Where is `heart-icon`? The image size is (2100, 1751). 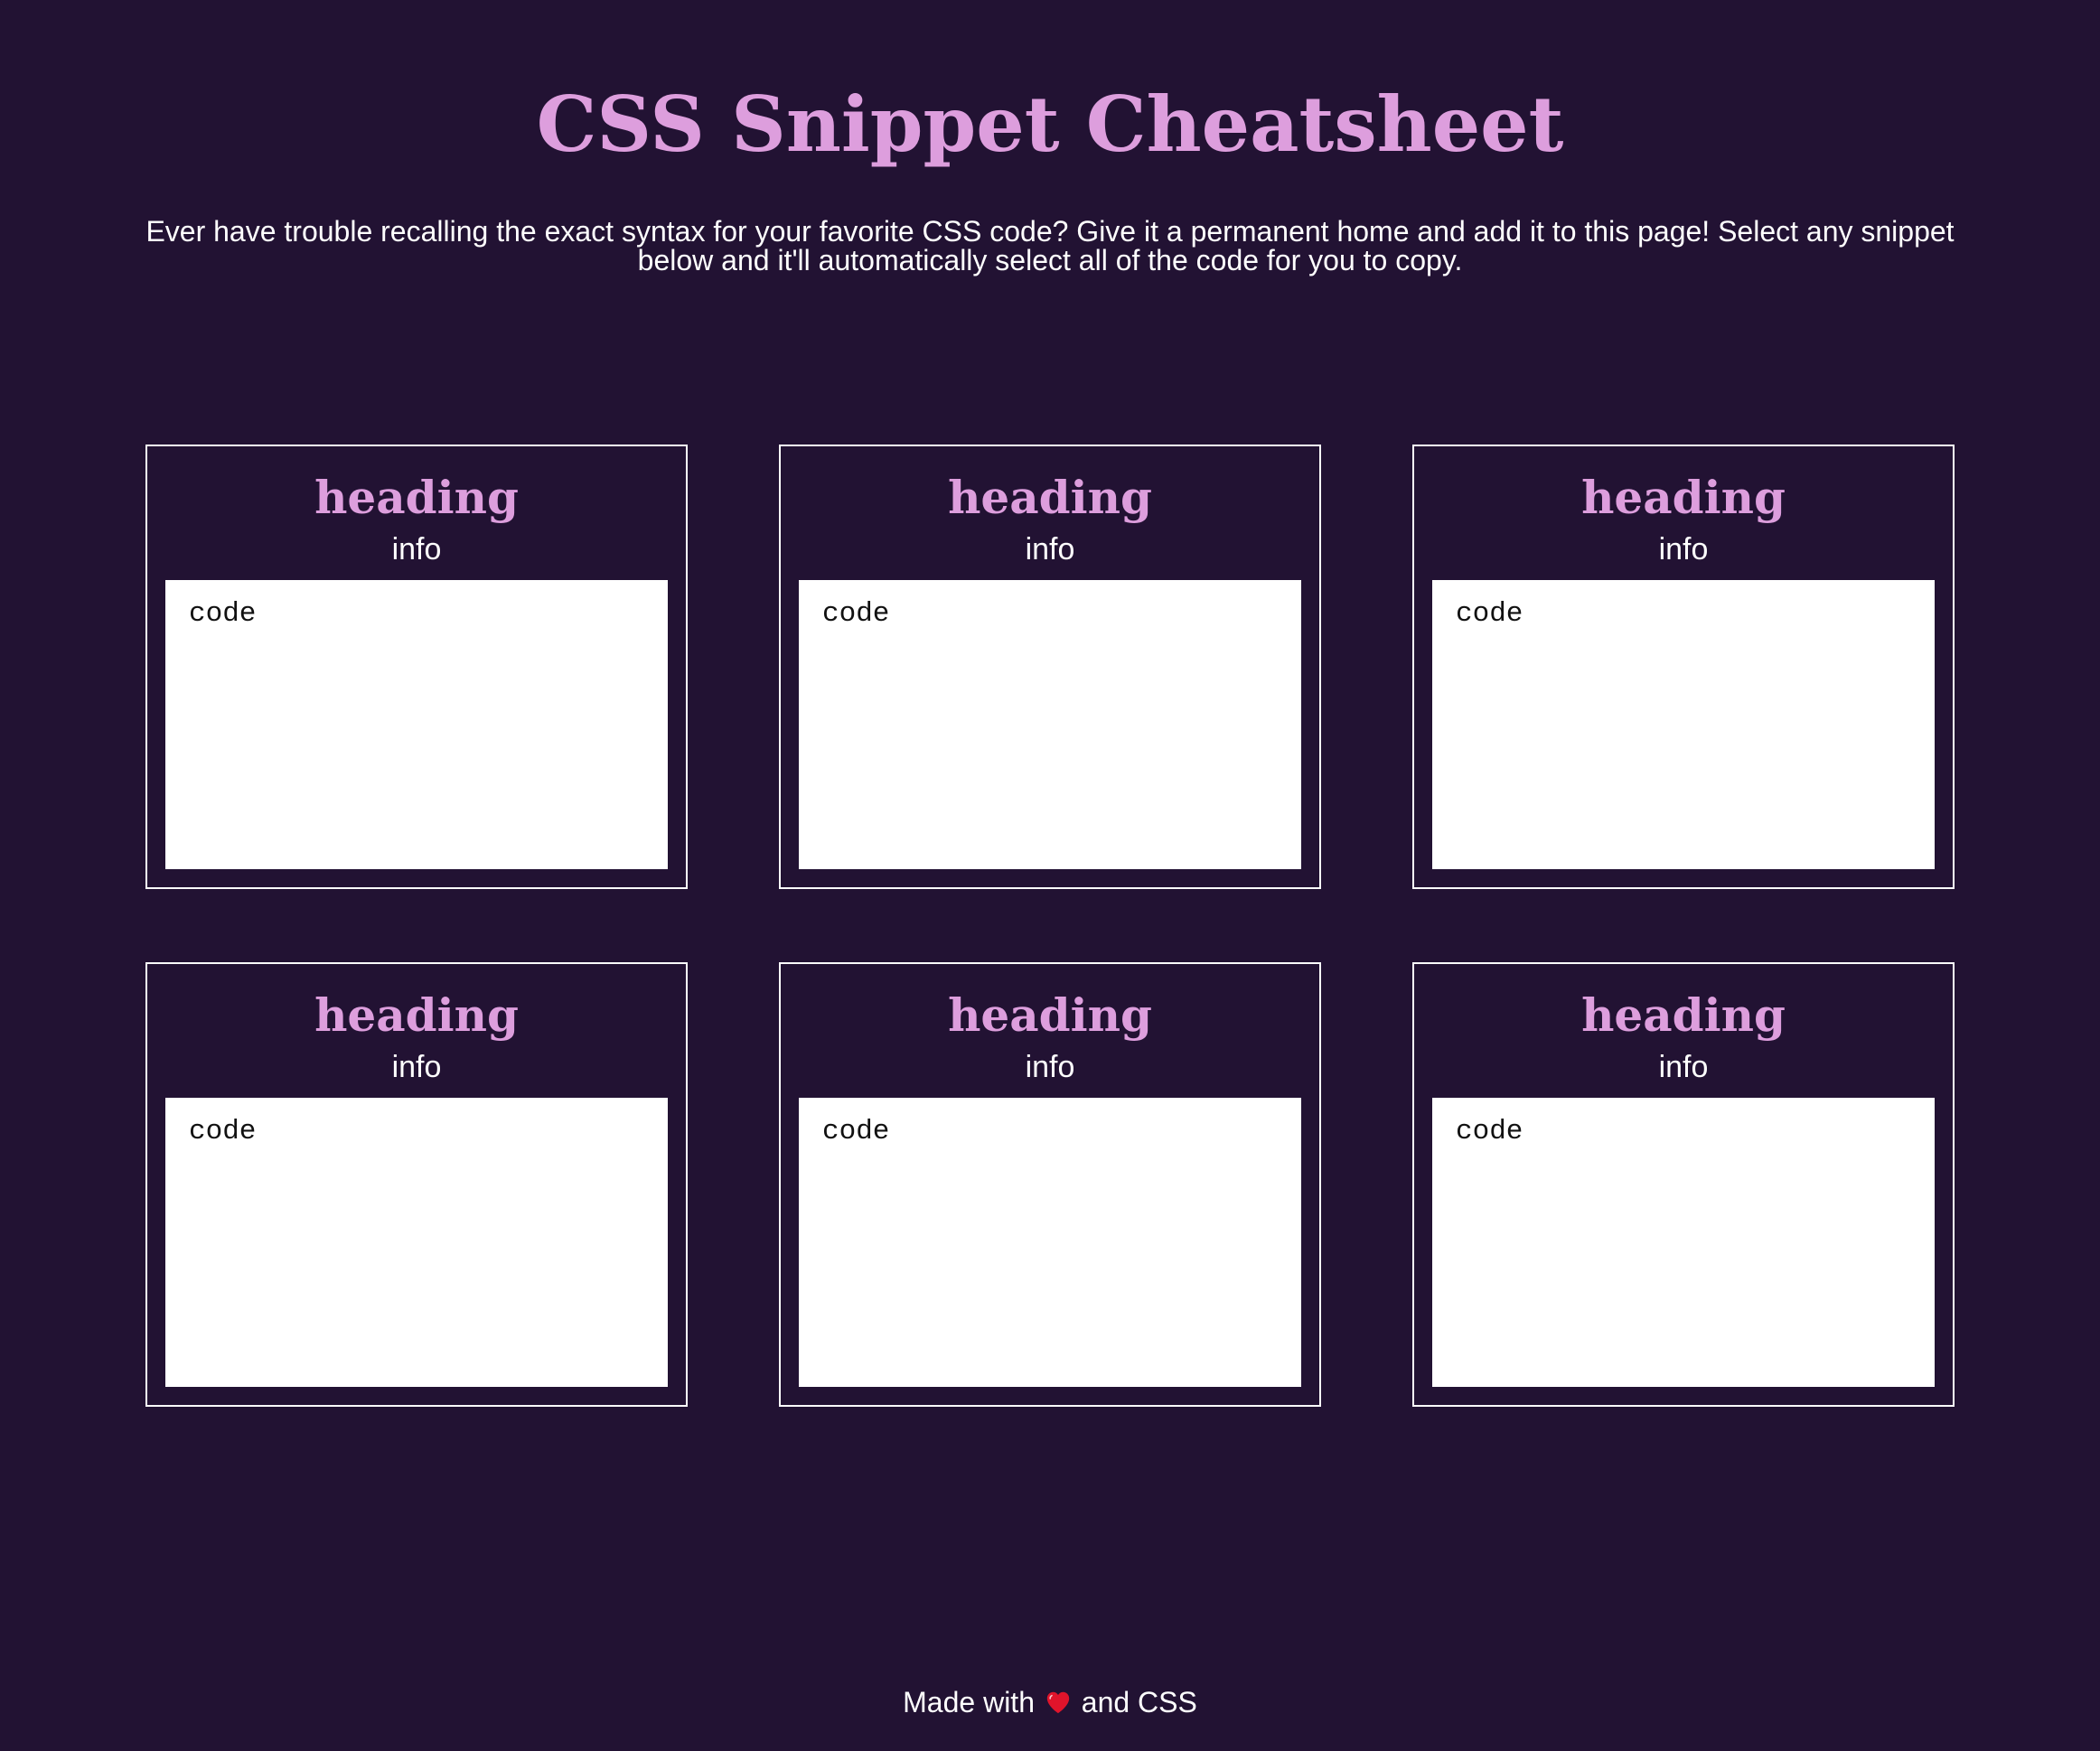
heart-icon is located at coordinates (1058, 1702).